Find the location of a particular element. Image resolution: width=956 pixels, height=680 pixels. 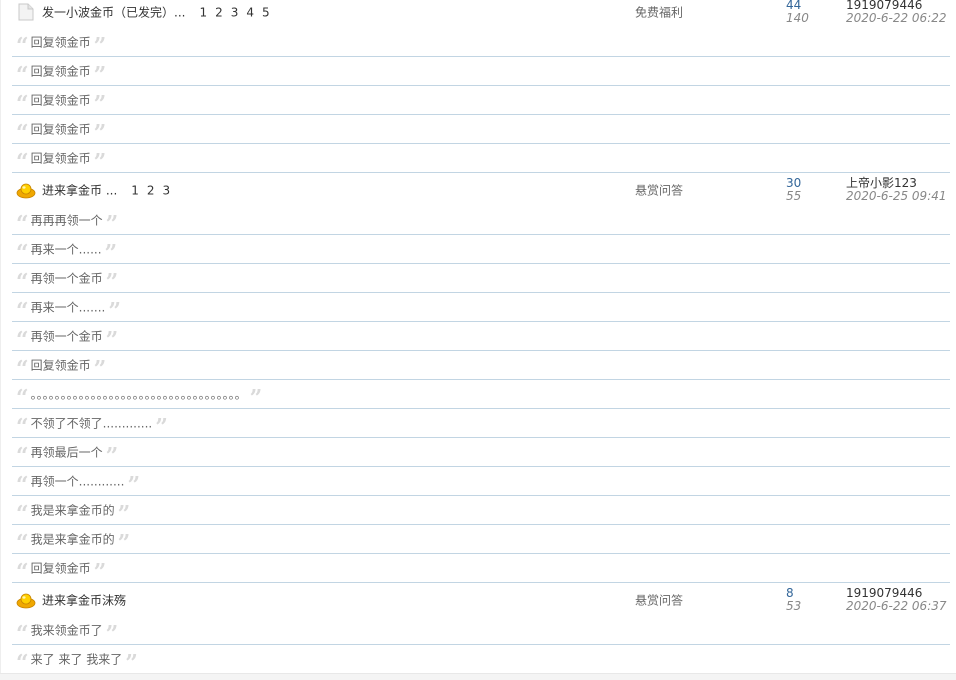

thread-author-info: 上帝小影123 2020-6-25 09:41 is located at coordinates (896, 189).